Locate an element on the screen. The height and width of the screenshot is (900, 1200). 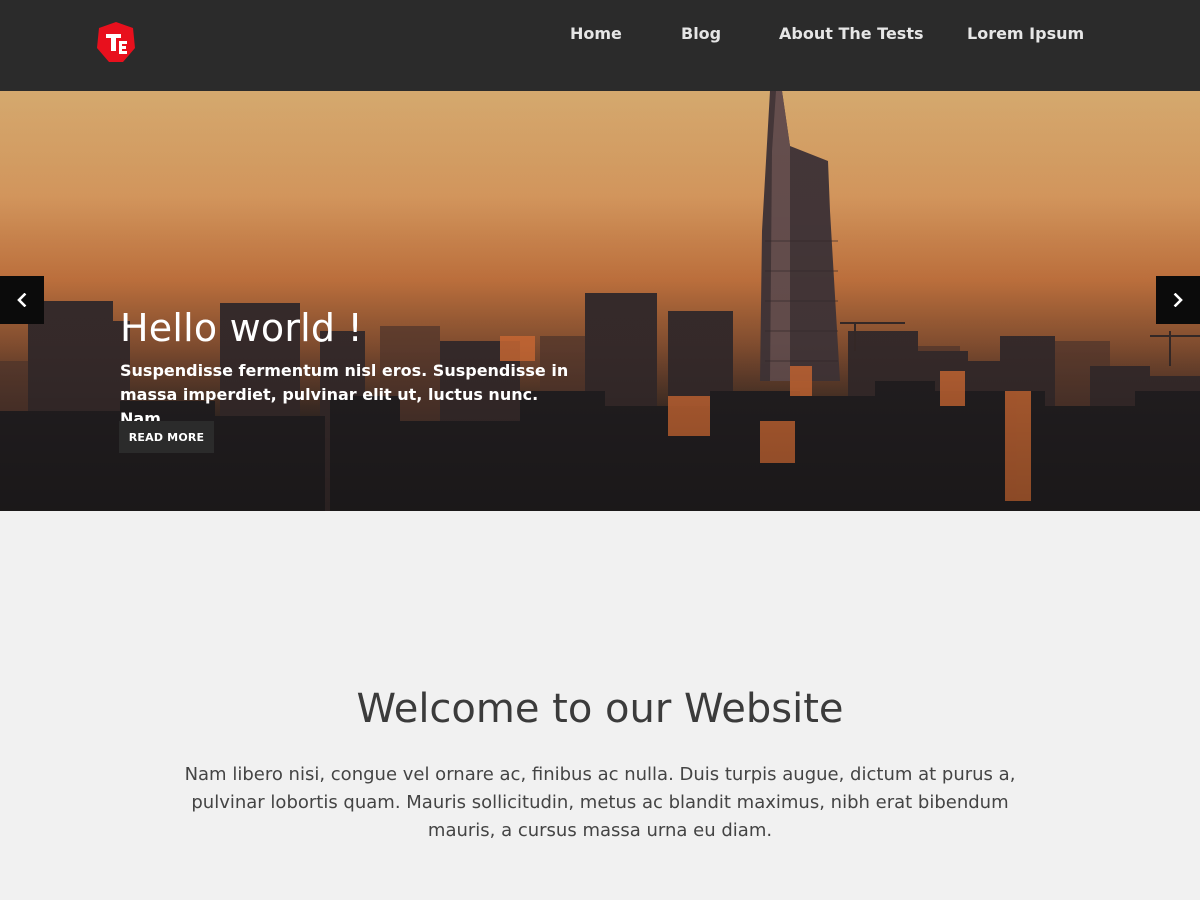
slider-next-button is located at coordinates (1178, 300).